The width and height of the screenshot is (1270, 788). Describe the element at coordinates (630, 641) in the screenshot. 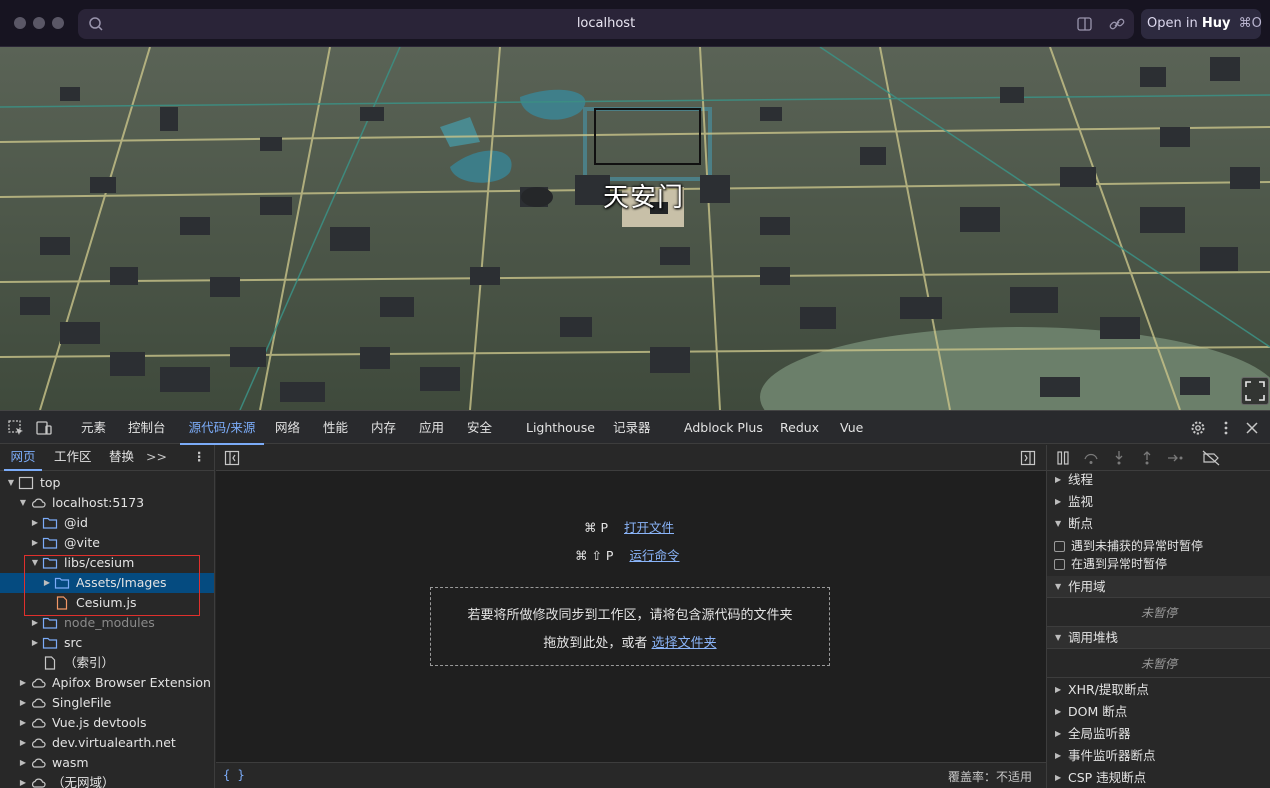

I see `dropzone-line-2: 拖放到此处，或者 选择文件夹` at that location.